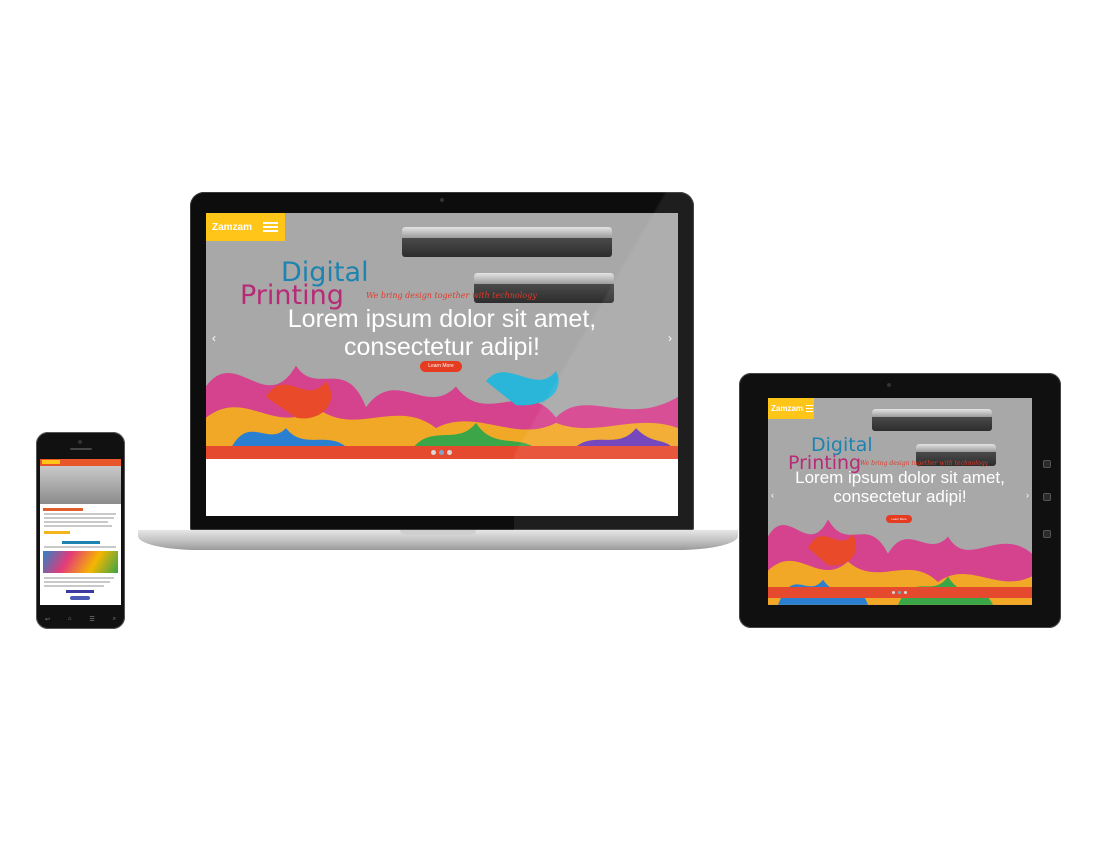  Describe the element at coordinates (438, 532) in the screenshot. I see `trackpad-notch` at that location.